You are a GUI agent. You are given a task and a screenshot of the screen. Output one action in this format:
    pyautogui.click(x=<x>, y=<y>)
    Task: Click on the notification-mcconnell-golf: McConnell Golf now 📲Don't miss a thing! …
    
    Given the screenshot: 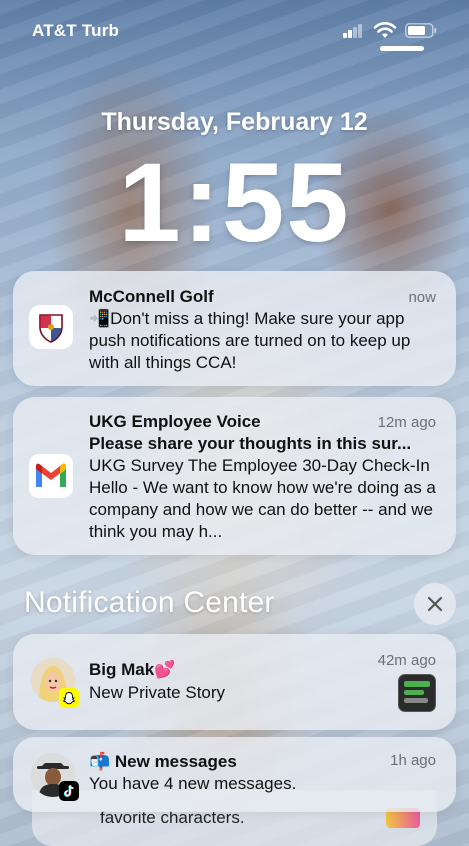 What is the action you would take?
    pyautogui.click(x=234, y=328)
    